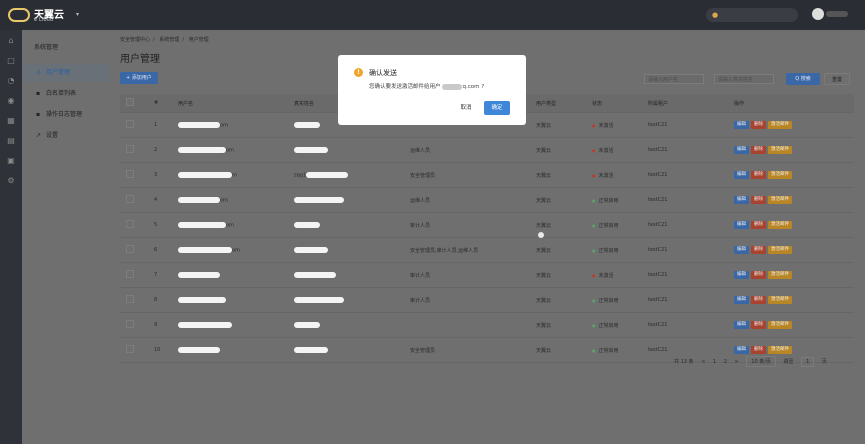 The height and width of the screenshot is (444, 865). I want to click on page-size-select: 10 条/页, so click(761, 361).